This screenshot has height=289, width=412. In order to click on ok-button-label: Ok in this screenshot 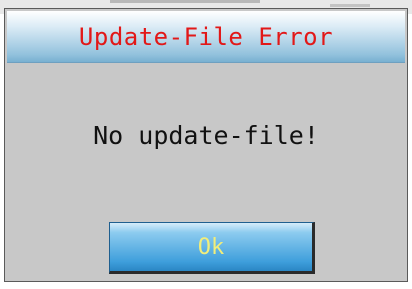, I will do `click(211, 247)`.